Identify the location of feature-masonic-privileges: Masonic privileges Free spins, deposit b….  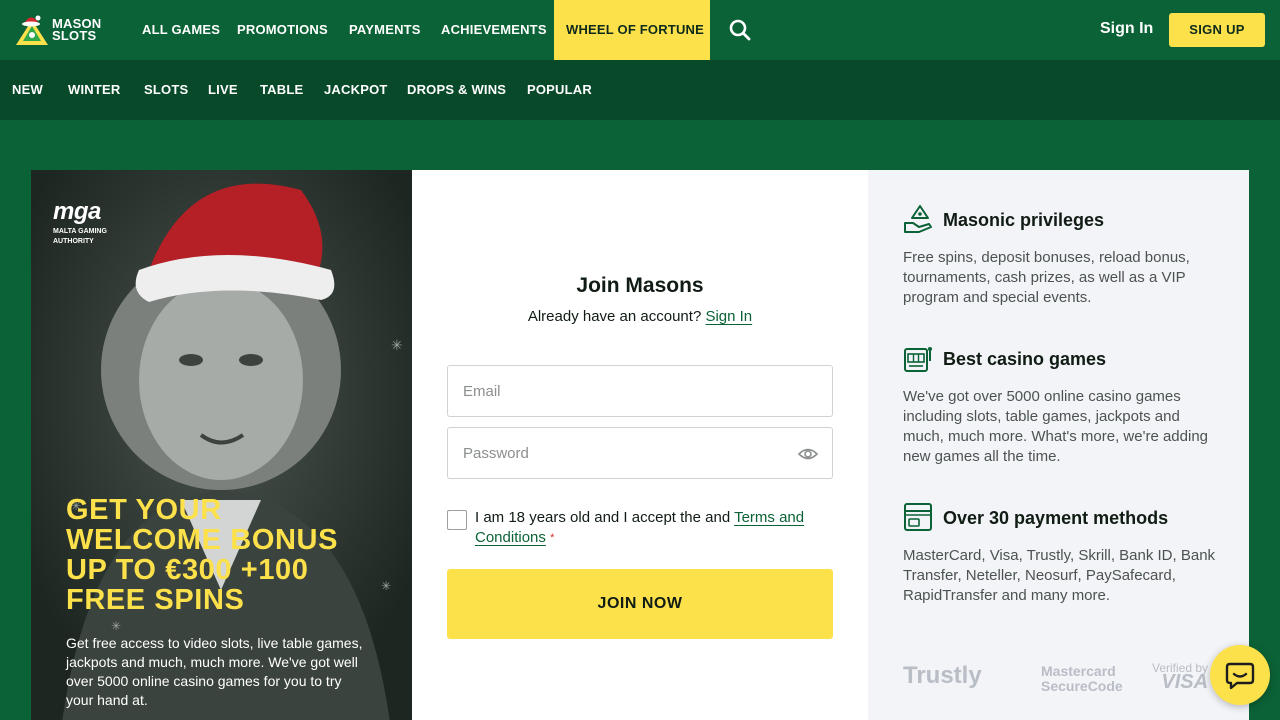
(1063, 256).